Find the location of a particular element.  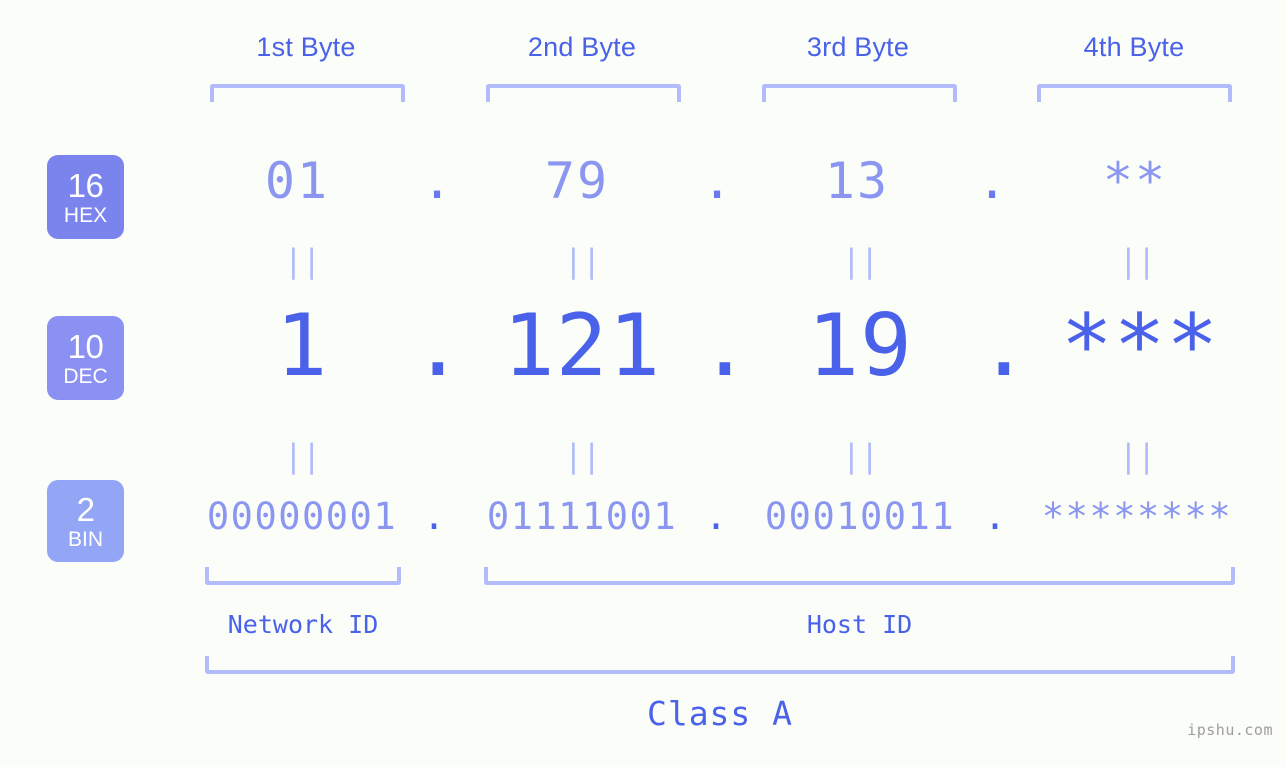

equals-connector-hex-dec-1: || is located at coordinates (302, 261).